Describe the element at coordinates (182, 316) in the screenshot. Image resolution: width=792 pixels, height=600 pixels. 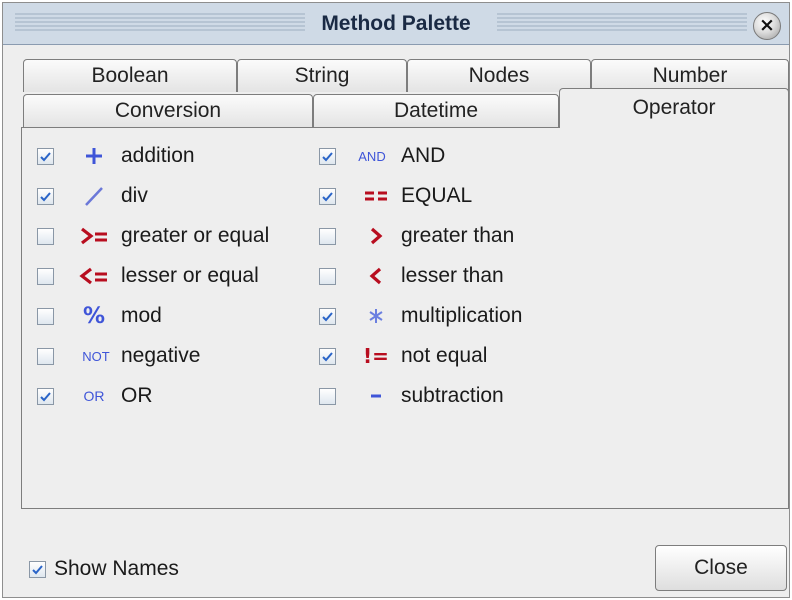
I see `method-item-mod: % mod` at that location.